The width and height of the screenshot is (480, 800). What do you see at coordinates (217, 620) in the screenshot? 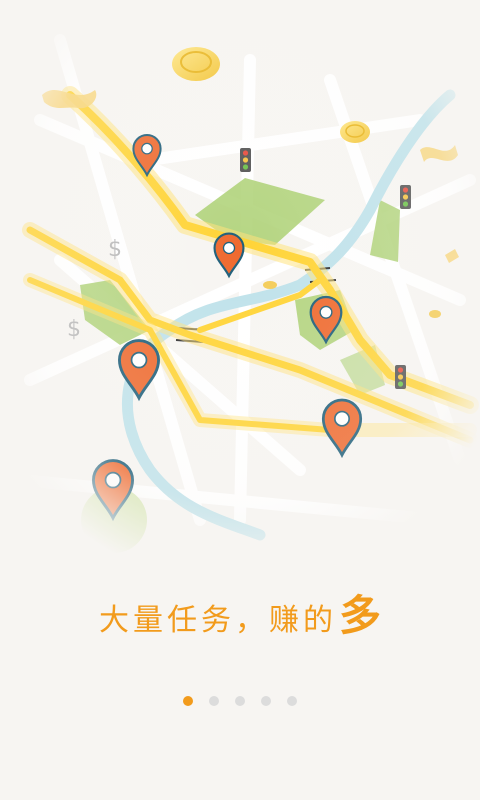
I see `tagline-main: 大量任务，赚的` at bounding box center [217, 620].